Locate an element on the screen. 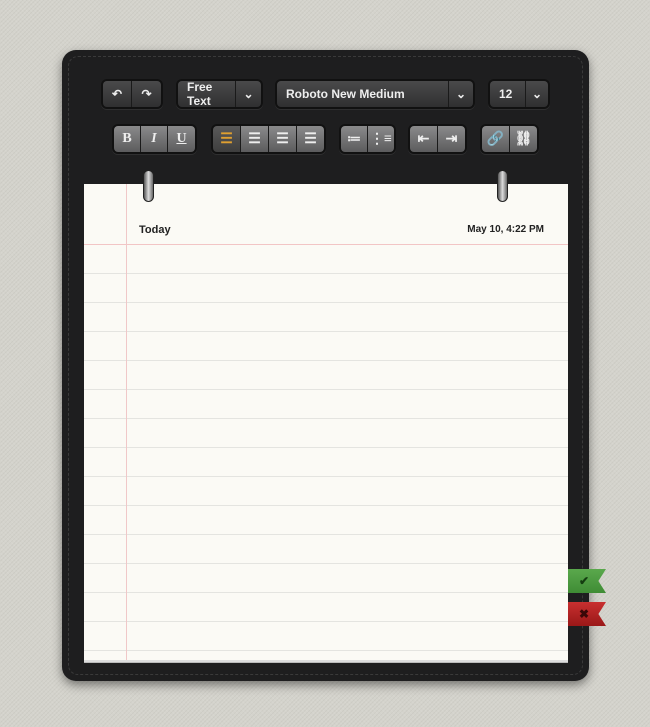 This screenshot has width=650, height=727. link-group: 🔗 ⛓ is located at coordinates (509, 139).